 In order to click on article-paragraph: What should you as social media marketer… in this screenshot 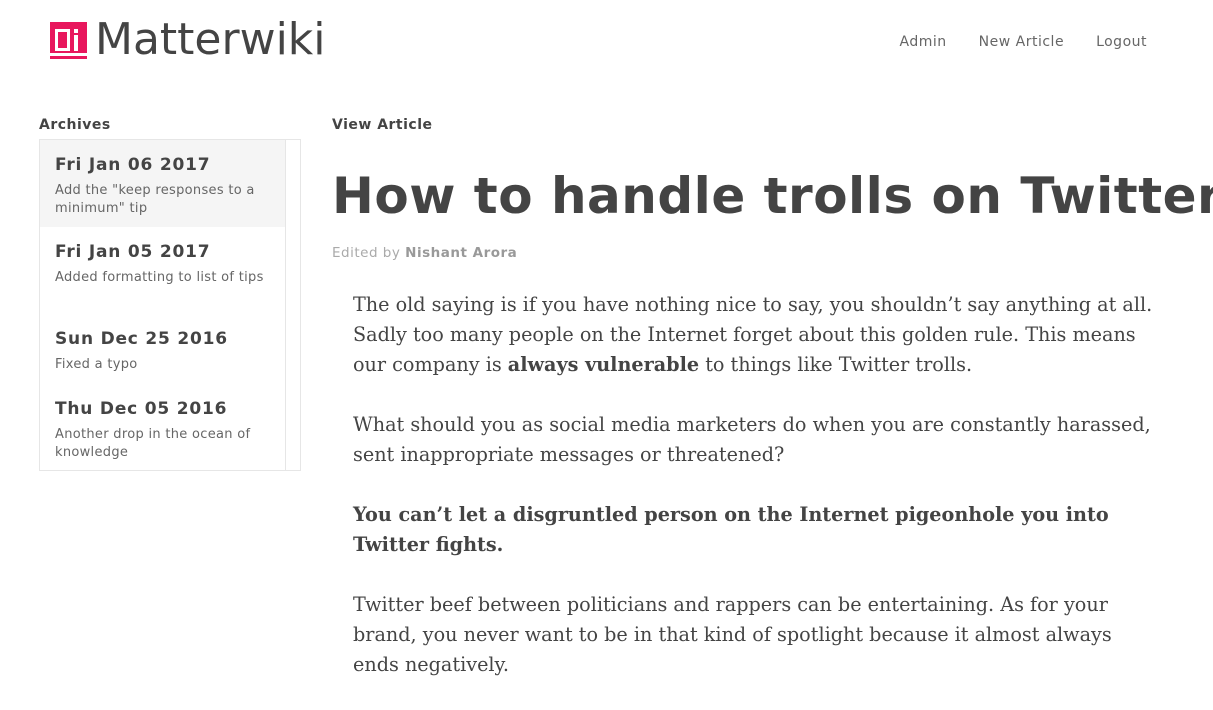, I will do `click(752, 439)`.